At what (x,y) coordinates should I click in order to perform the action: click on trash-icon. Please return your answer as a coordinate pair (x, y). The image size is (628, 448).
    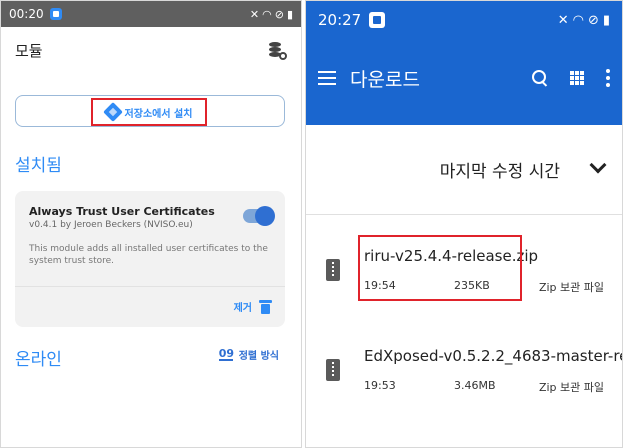
    Looking at the image, I should click on (265, 306).